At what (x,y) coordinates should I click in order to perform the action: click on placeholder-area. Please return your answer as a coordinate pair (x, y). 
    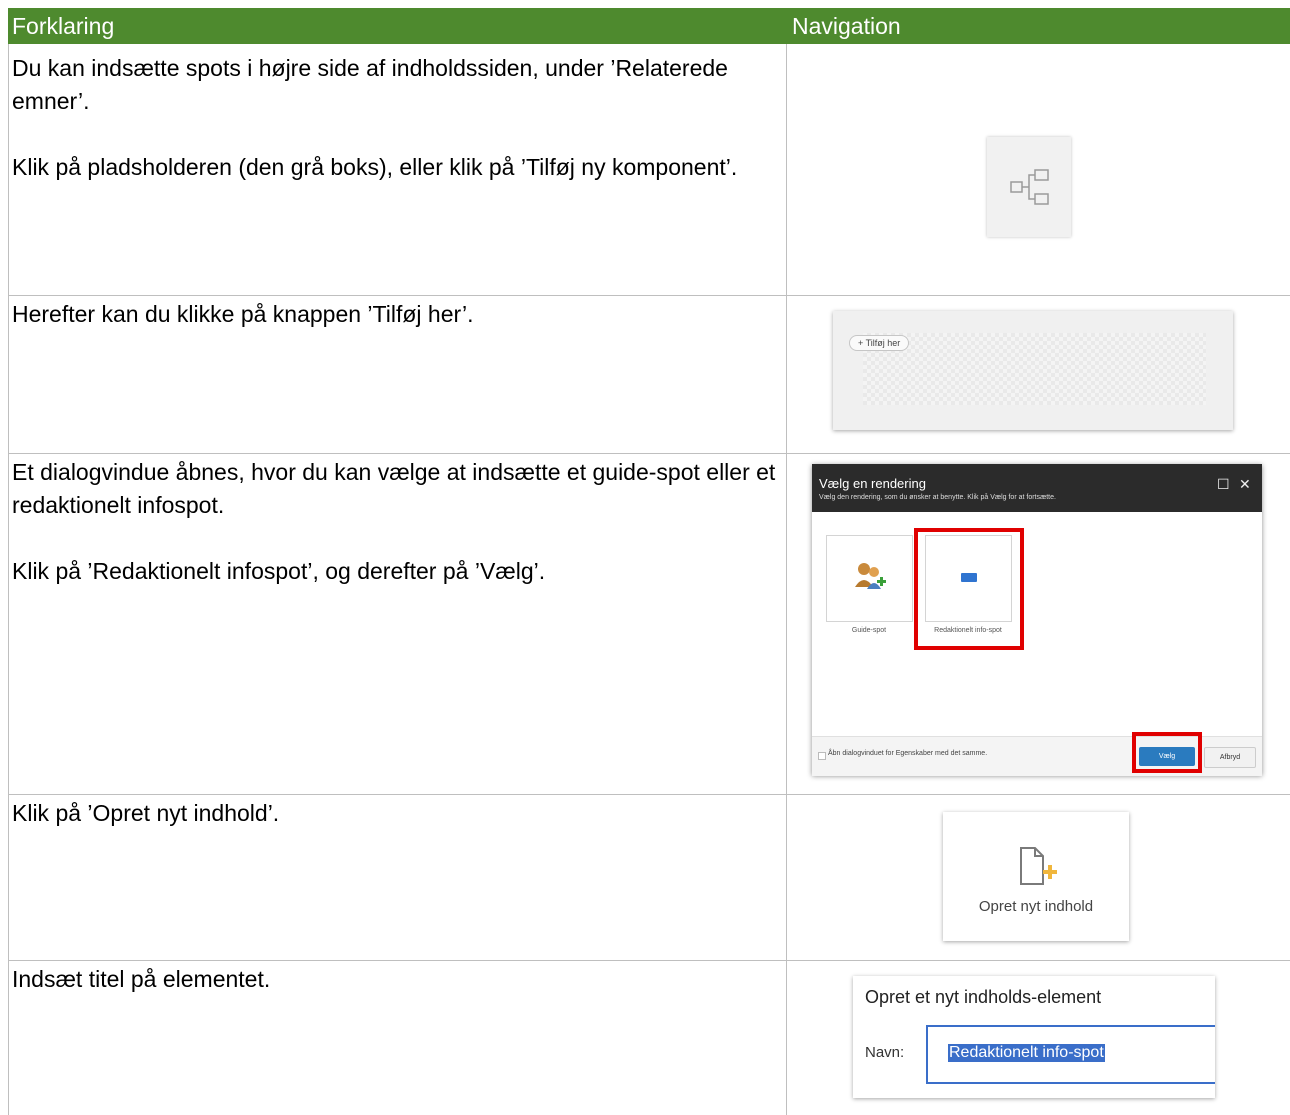
    Looking at the image, I should click on (1034, 369).